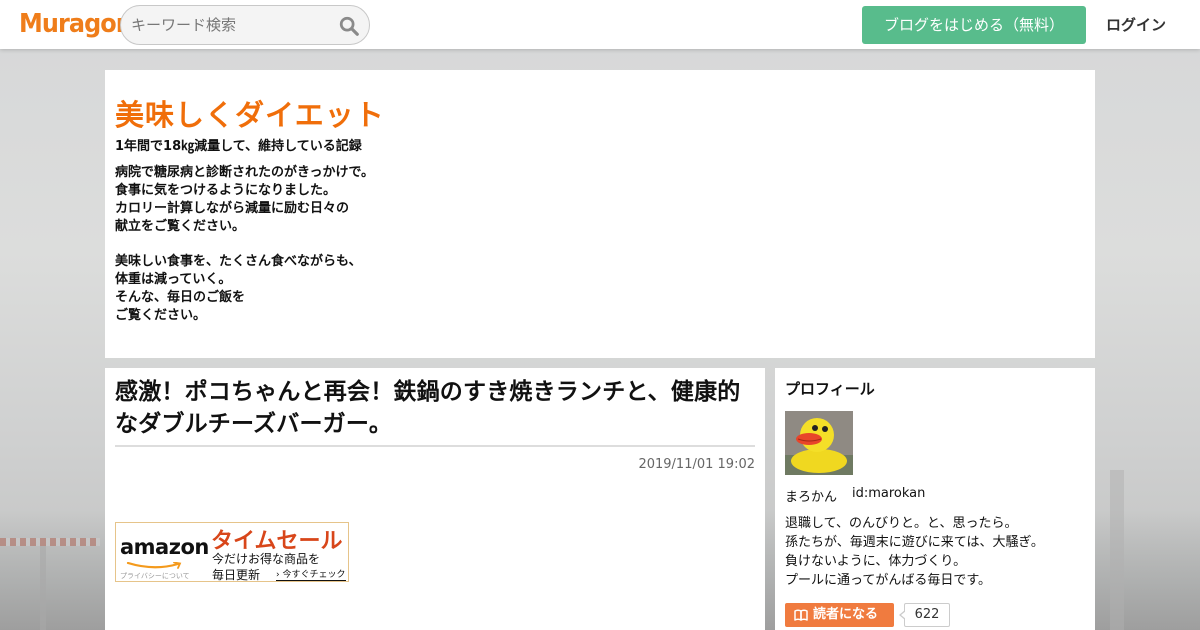  What do you see at coordinates (314, 575) in the screenshot?
I see `ad-check-label: 今すぐチェック` at bounding box center [314, 575].